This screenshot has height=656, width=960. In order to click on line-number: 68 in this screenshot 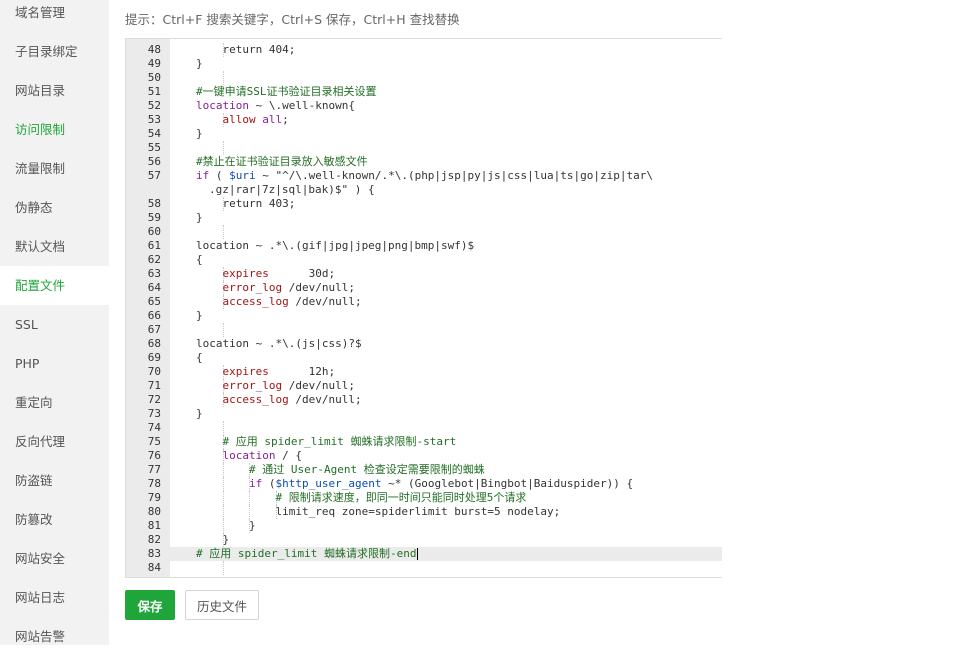, I will do `click(154, 343)`.